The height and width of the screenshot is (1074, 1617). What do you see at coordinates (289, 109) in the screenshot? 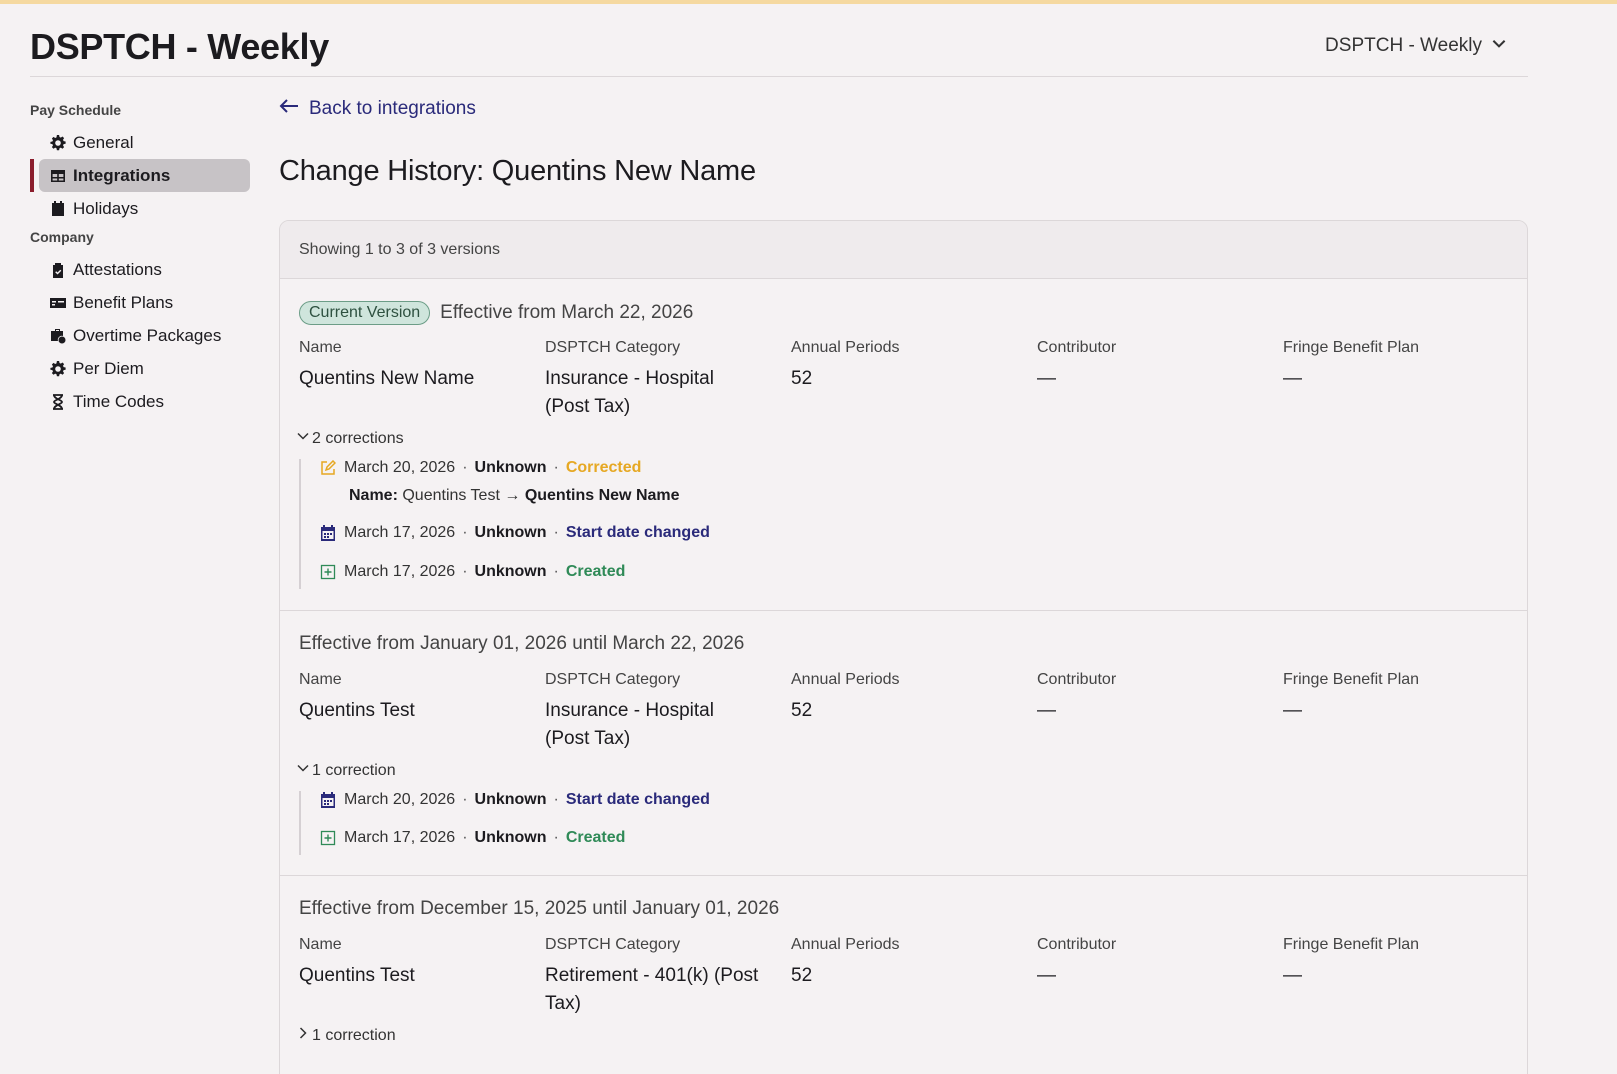
I see `arrow-left-icon` at bounding box center [289, 109].